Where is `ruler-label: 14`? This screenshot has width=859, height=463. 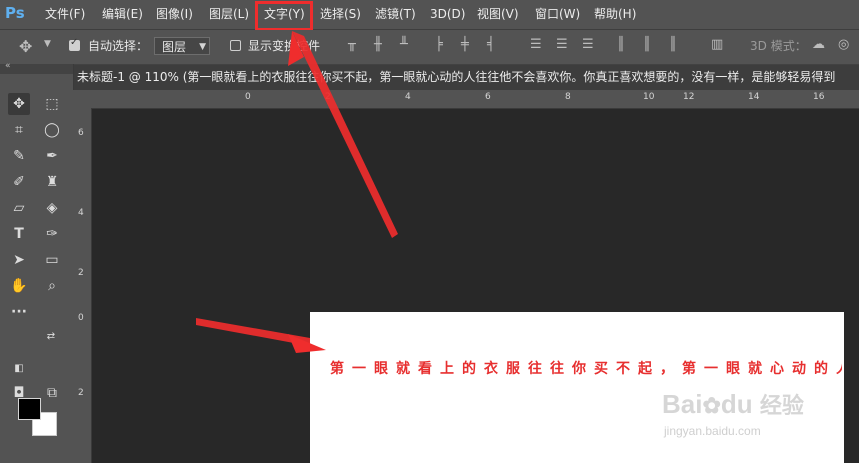 ruler-label: 14 is located at coordinates (754, 97).